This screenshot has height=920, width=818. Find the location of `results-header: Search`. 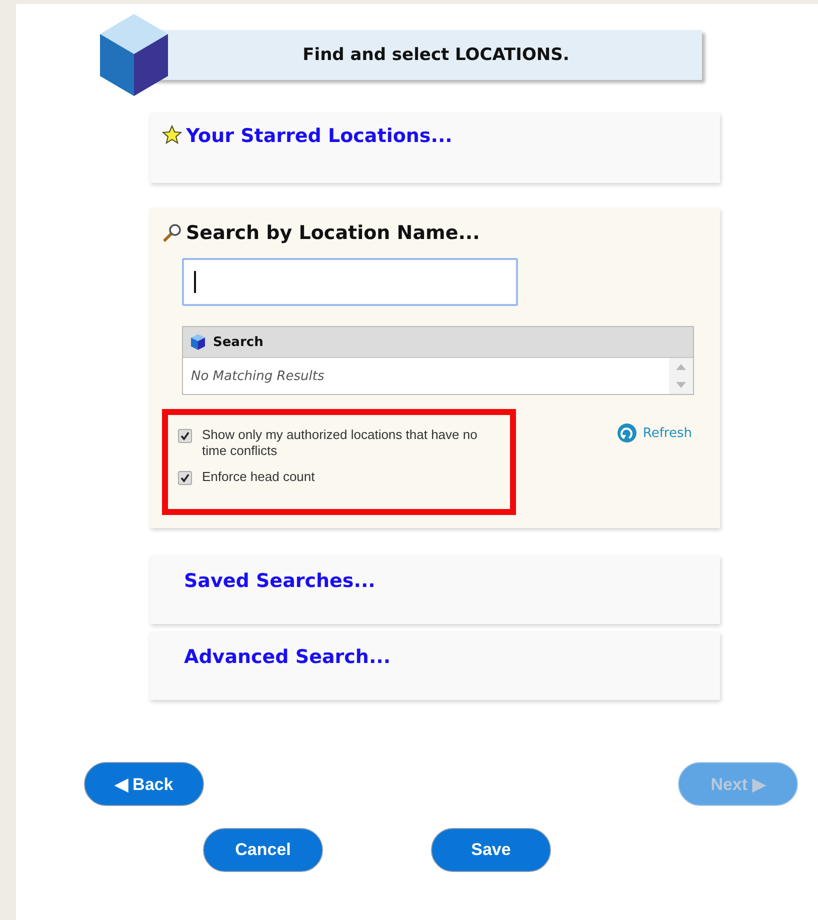

results-header: Search is located at coordinates (438, 342).